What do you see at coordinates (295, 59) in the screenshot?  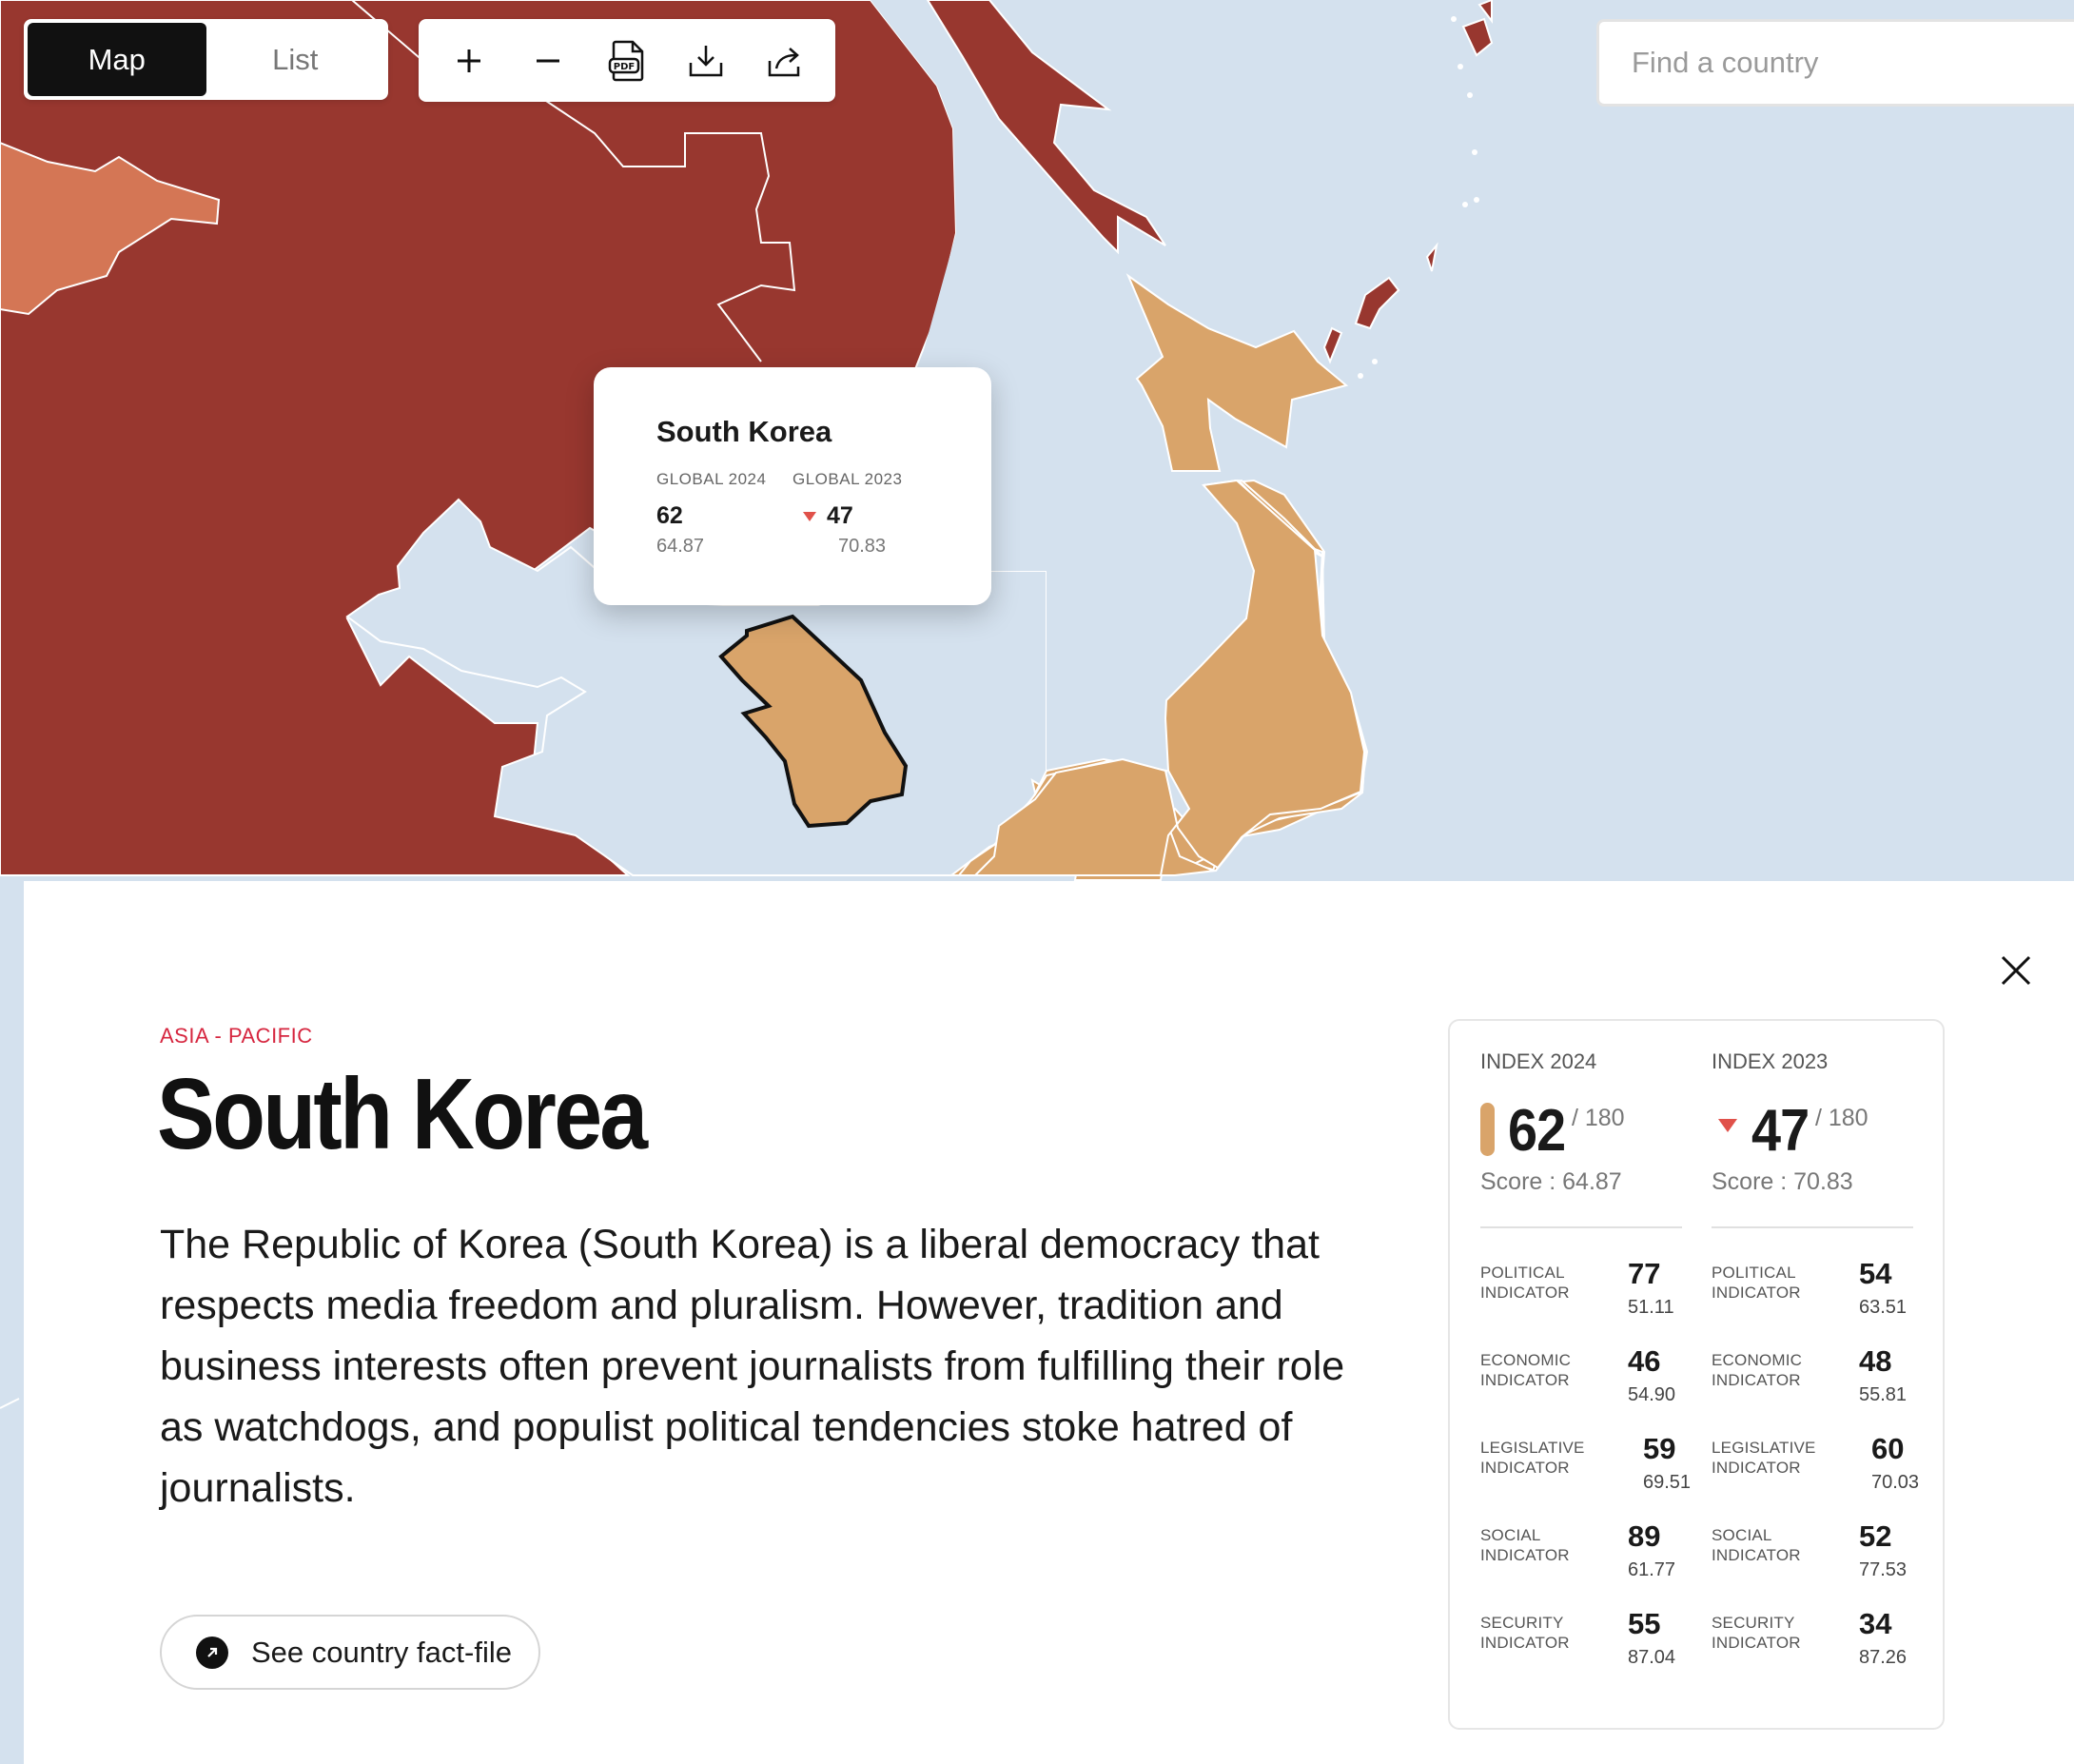 I see `list-view-tab: List` at bounding box center [295, 59].